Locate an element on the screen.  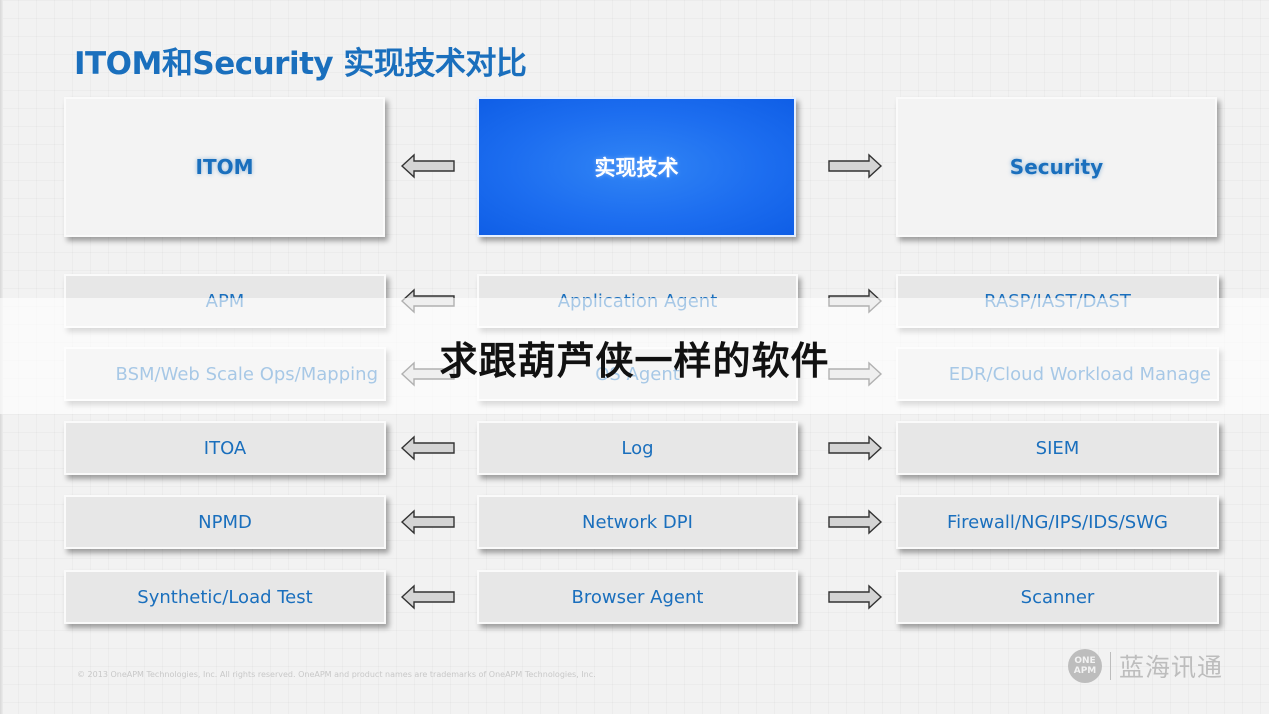
tech-cell: Log is located at coordinates (637, 448).